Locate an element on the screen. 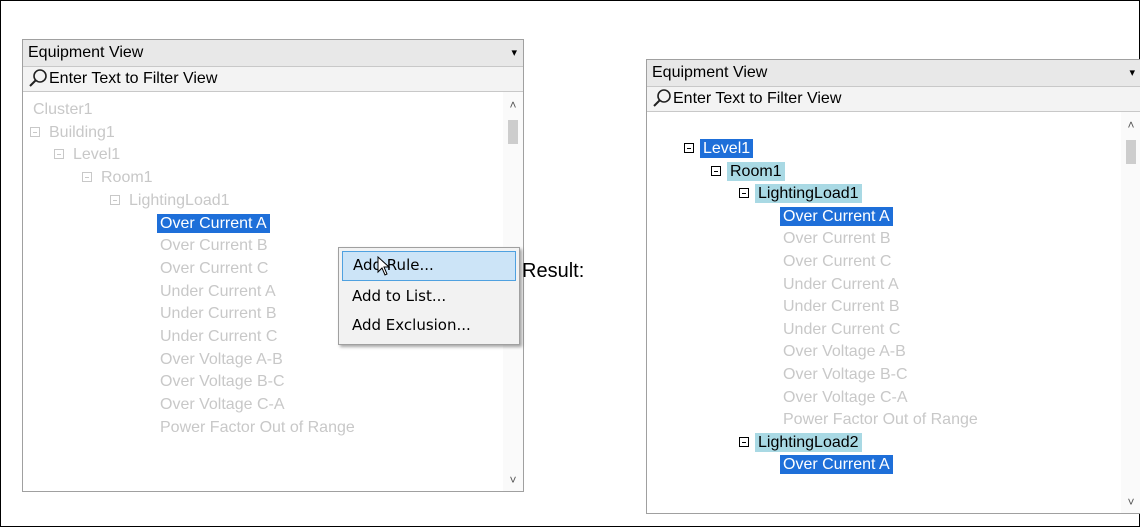 The height and width of the screenshot is (527, 1140). tree-node: Building1 is located at coordinates (74, 133).